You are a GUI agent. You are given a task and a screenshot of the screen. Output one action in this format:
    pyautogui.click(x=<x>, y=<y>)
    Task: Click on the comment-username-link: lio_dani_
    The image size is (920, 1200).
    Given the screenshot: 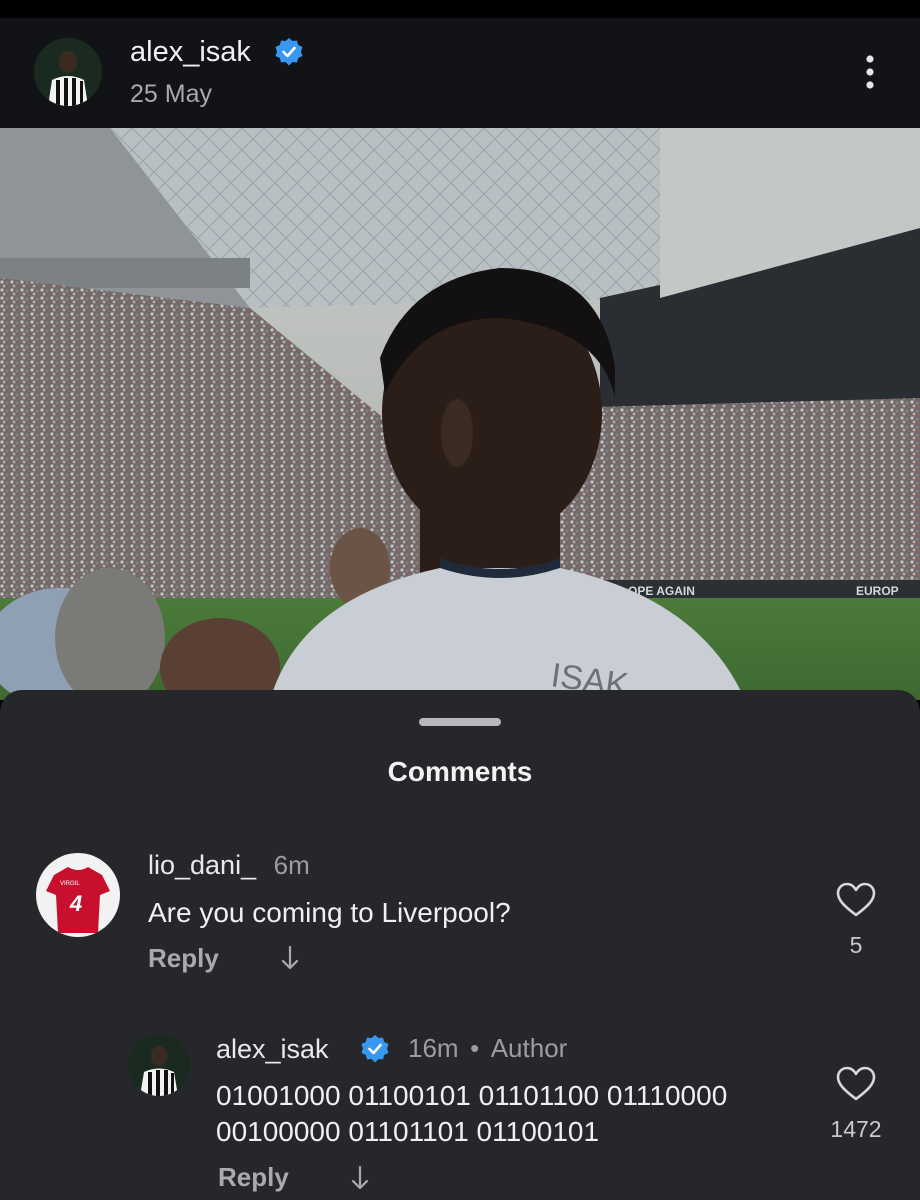 What is the action you would take?
    pyautogui.click(x=202, y=865)
    